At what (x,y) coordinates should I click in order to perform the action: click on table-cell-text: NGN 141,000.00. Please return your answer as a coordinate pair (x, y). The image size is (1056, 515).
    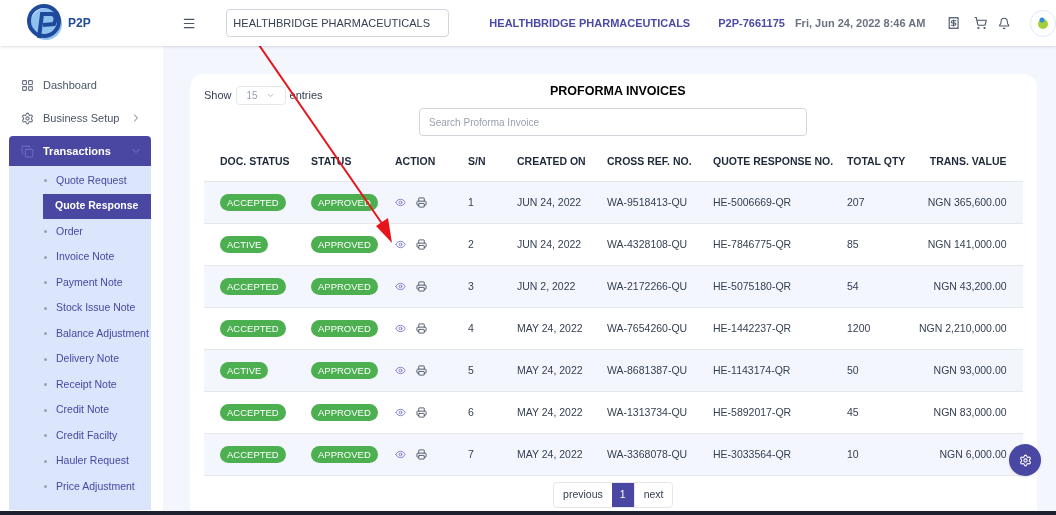
    Looking at the image, I should click on (966, 244).